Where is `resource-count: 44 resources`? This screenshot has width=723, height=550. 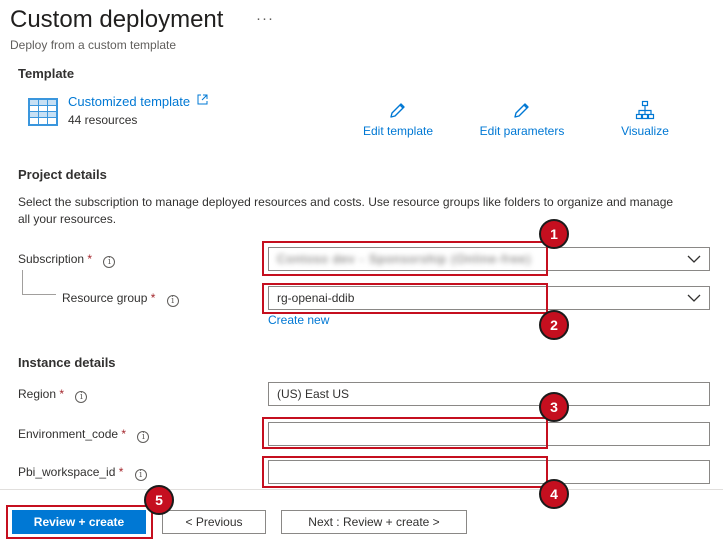
resource-count: 44 resources is located at coordinates (103, 120).